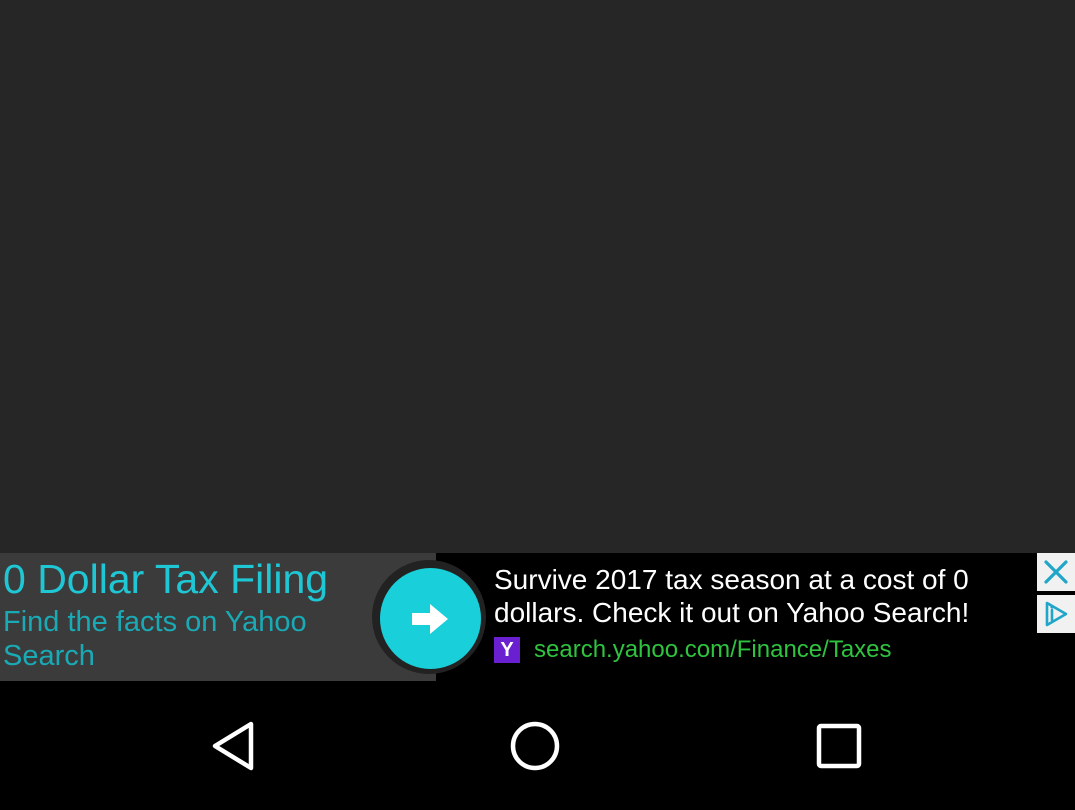  What do you see at coordinates (183, 639) in the screenshot?
I see `ad-subline: Find the facts on Yahoo Search` at bounding box center [183, 639].